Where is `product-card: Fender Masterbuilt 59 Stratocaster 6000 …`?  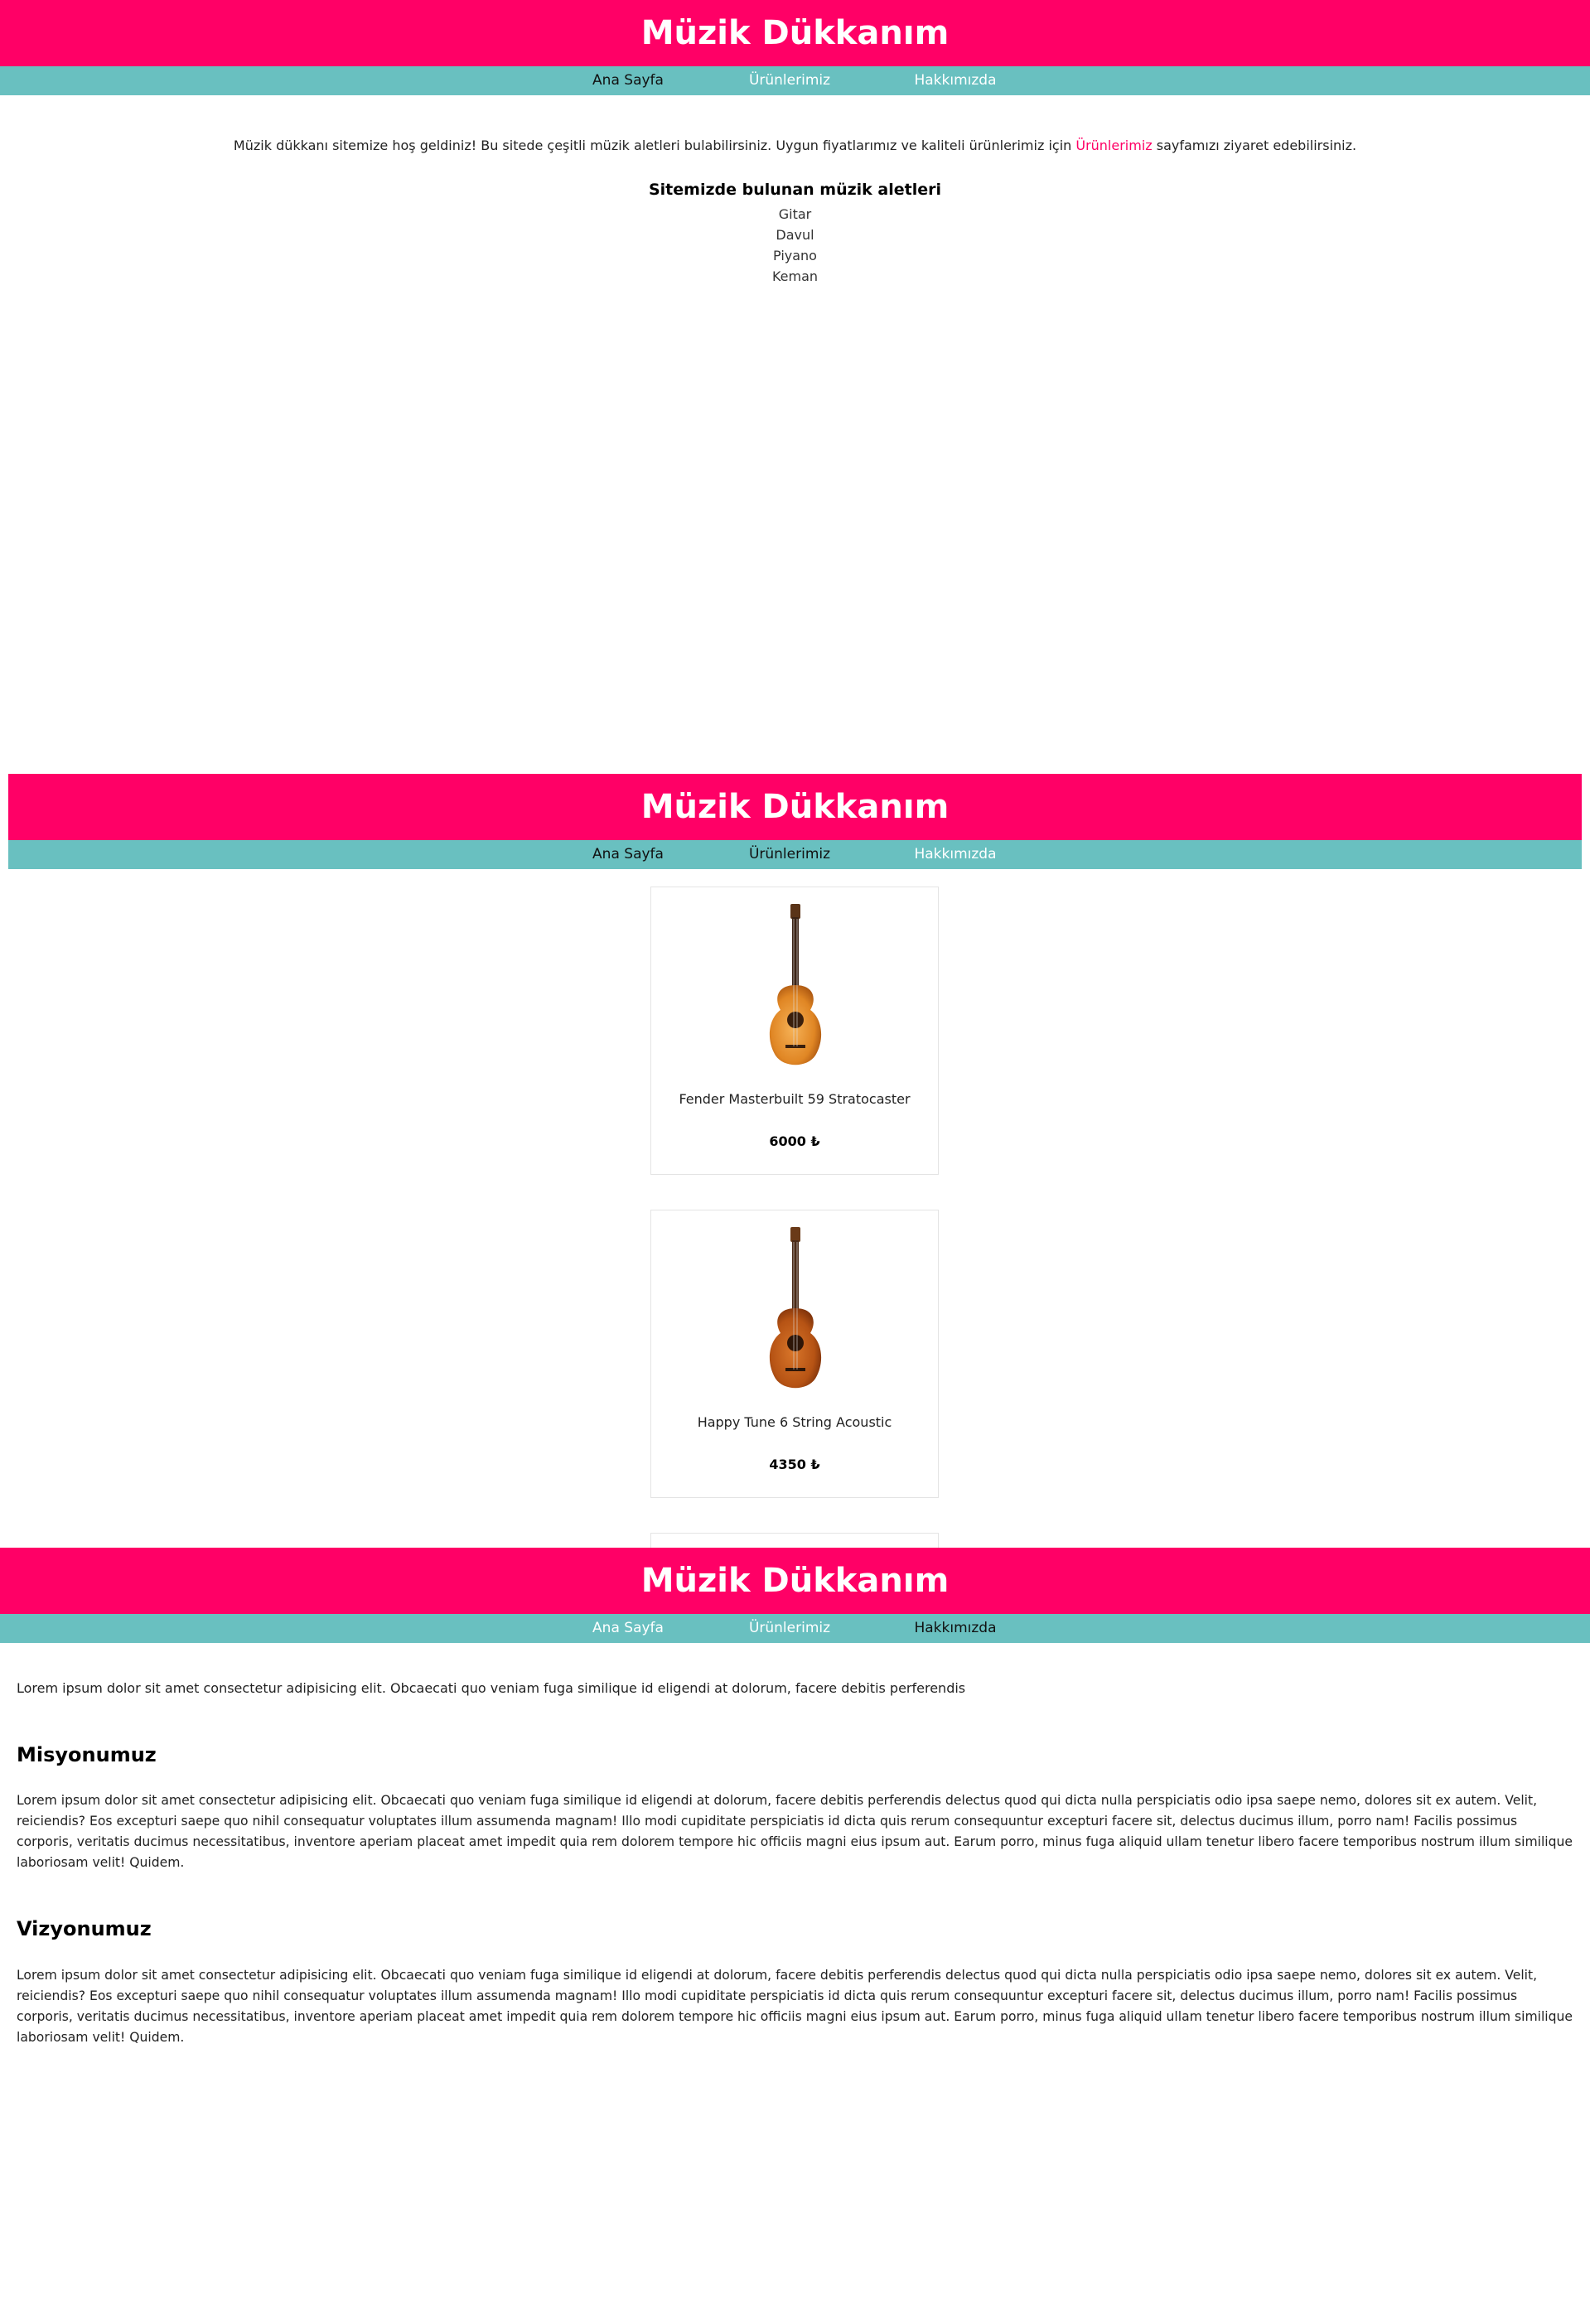 product-card: Fender Masterbuilt 59 Stratocaster 6000 … is located at coordinates (794, 1031).